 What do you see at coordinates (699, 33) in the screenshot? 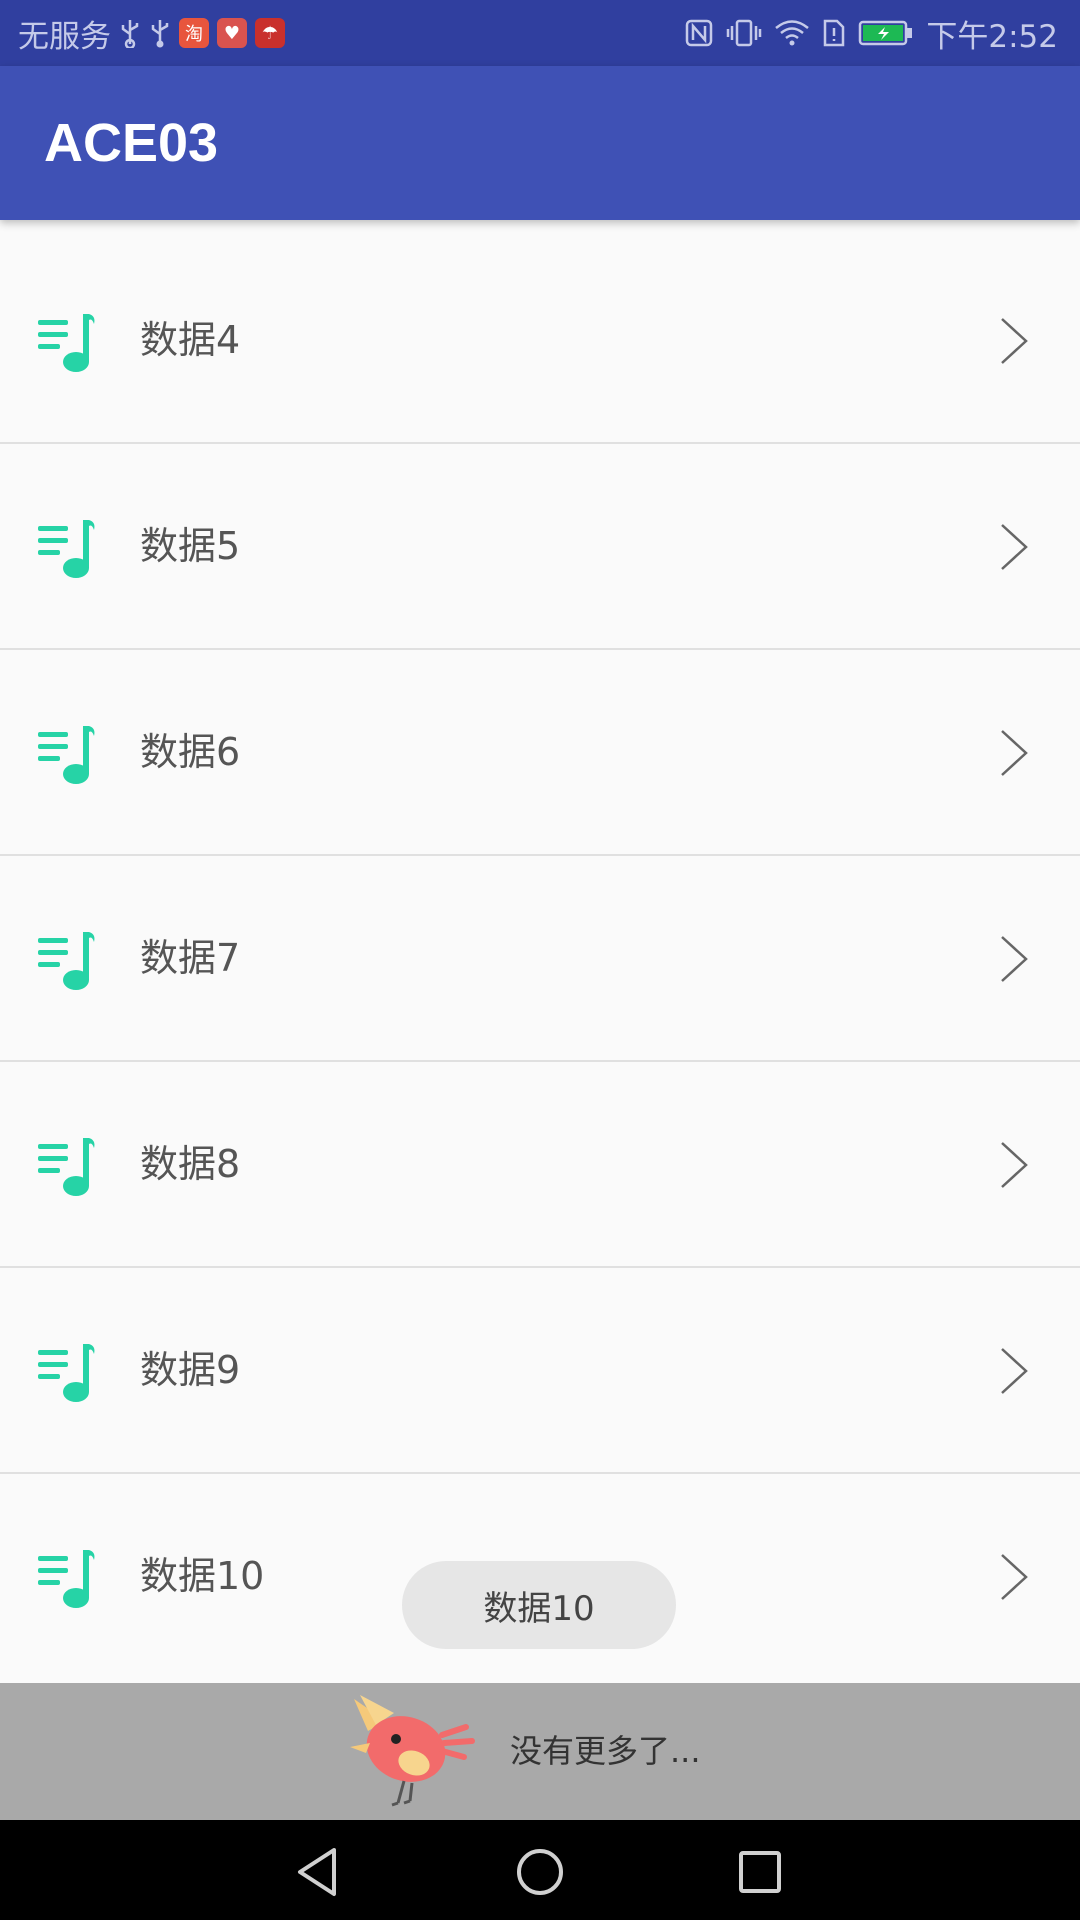
I see `nfc-icon` at bounding box center [699, 33].